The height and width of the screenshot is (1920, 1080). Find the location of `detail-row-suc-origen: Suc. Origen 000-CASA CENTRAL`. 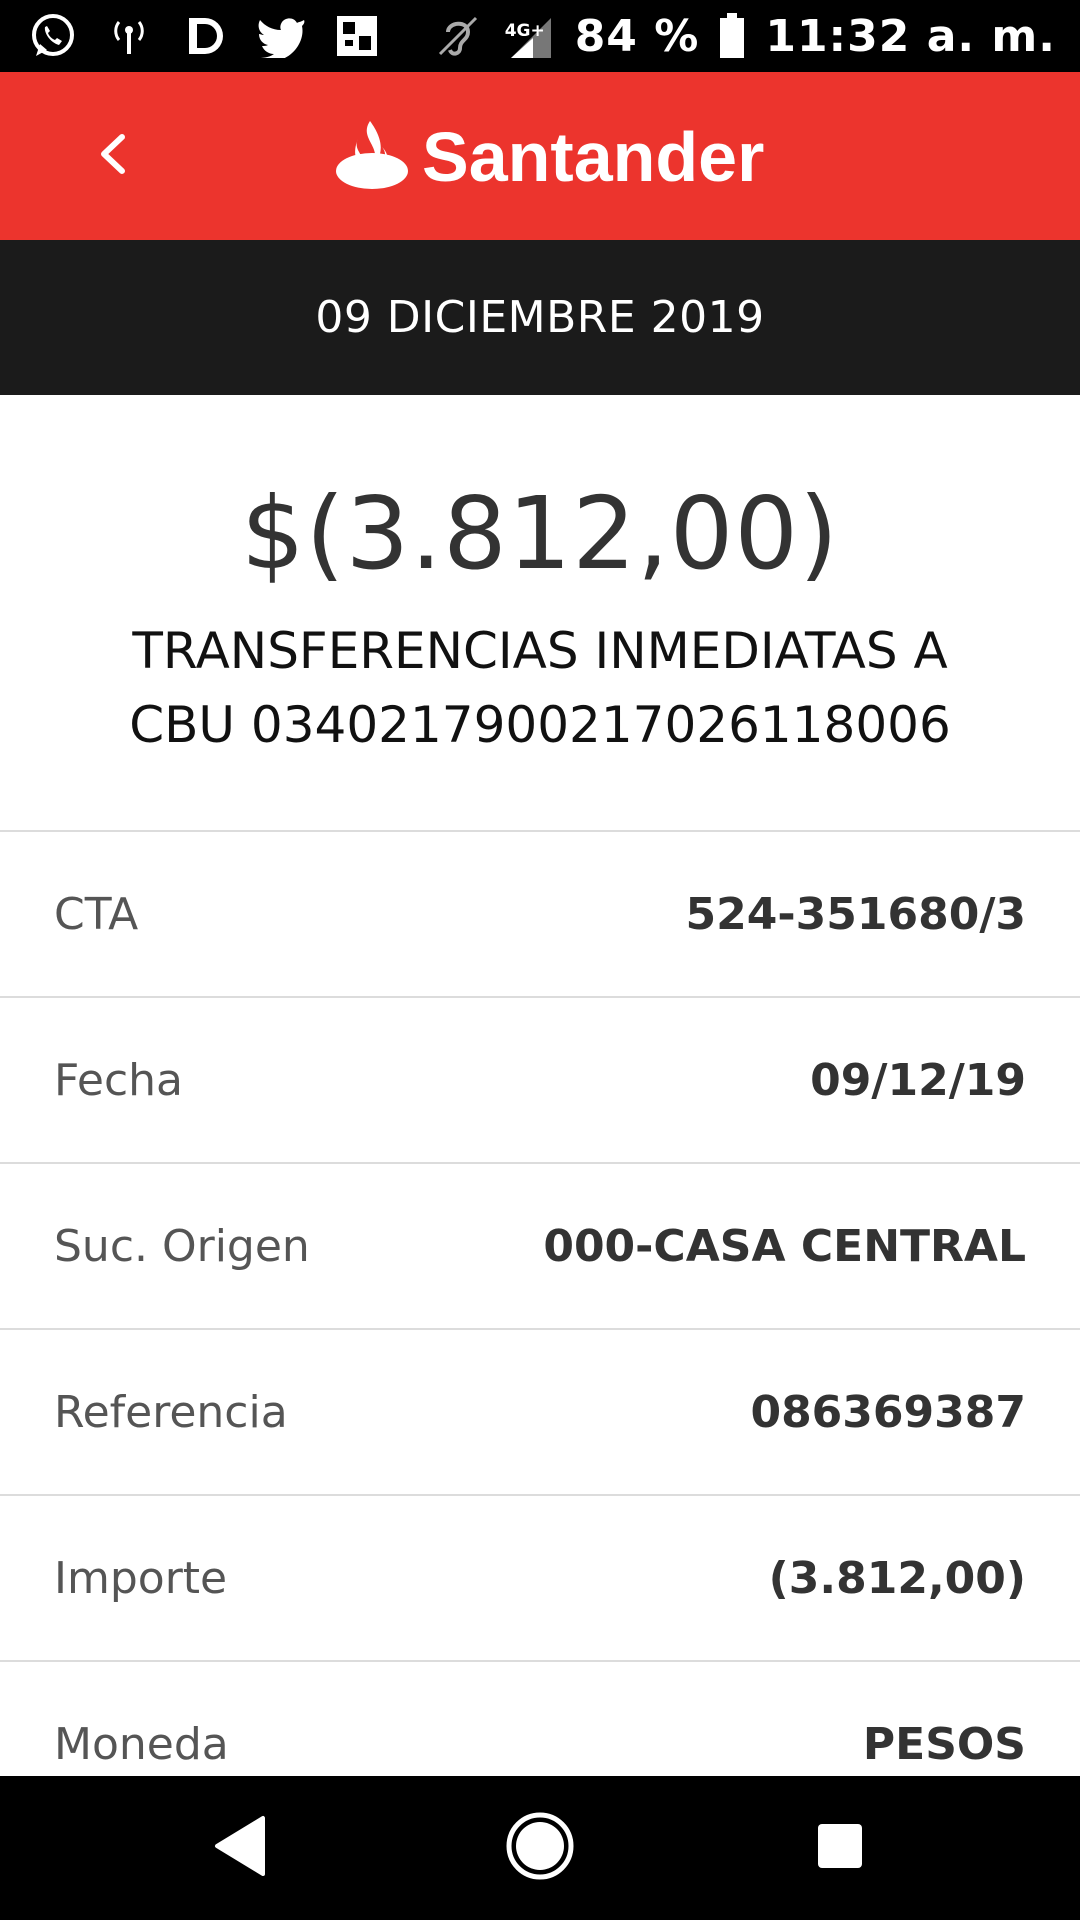

detail-row-suc-origen: Suc. Origen 000-CASA CENTRAL is located at coordinates (540, 1247).